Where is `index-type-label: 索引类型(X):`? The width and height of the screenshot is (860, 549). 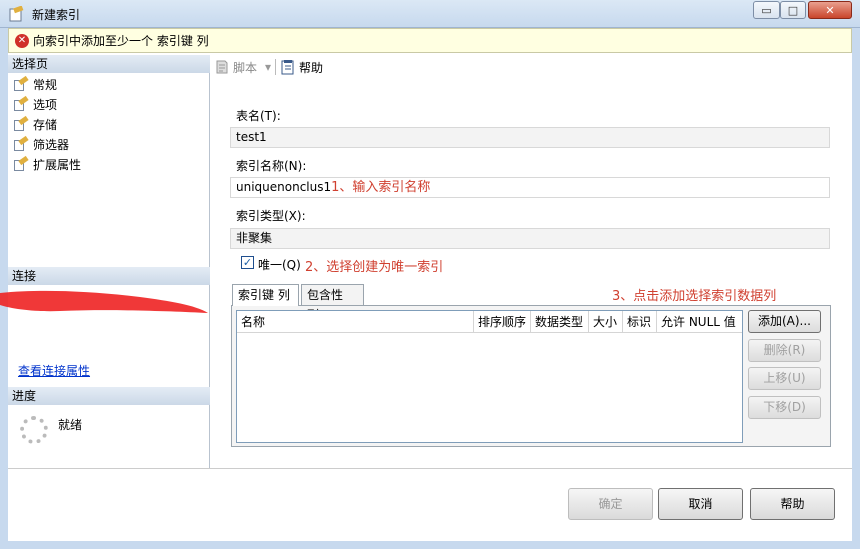 index-type-label: 索引类型(X): is located at coordinates (271, 216).